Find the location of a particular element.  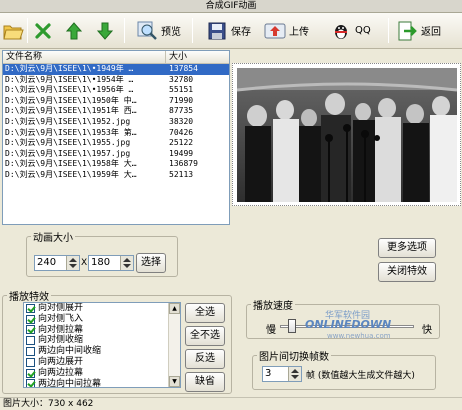

anim-size-legend: 动画大小 is located at coordinates (53, 238).